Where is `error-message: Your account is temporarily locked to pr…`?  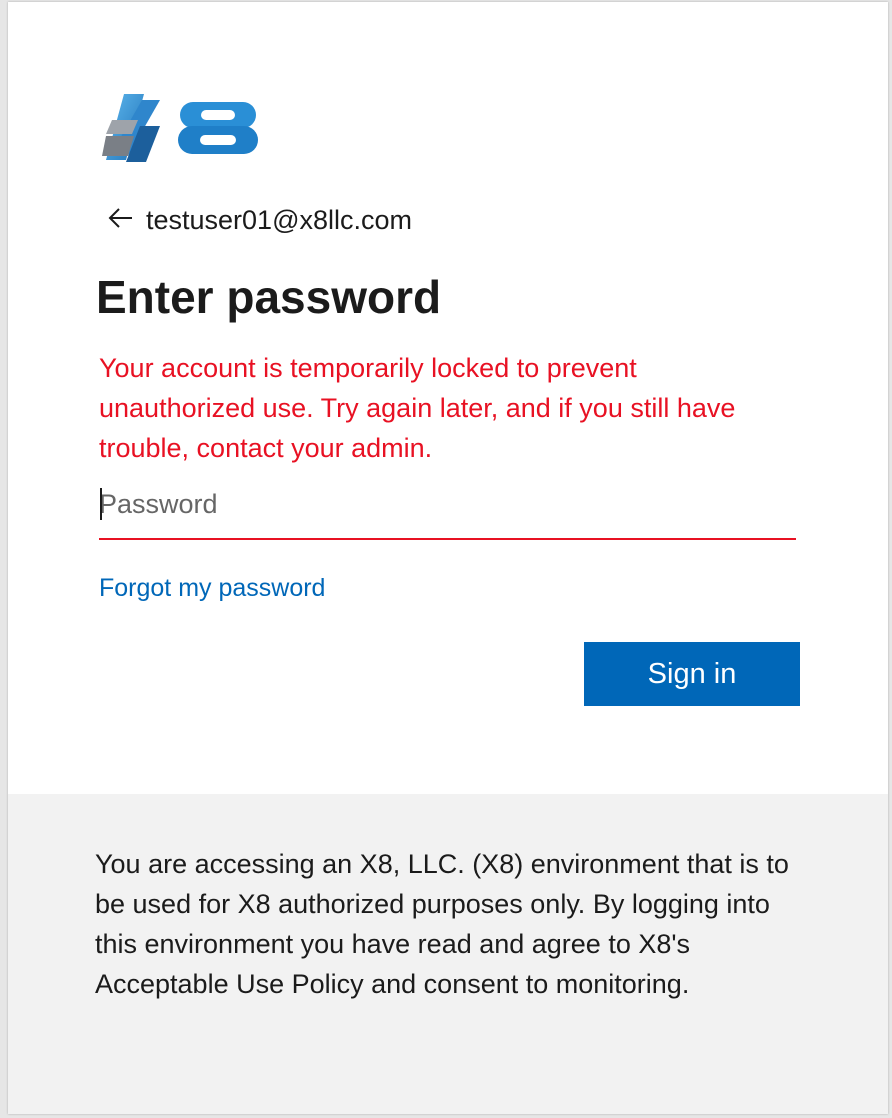 error-message: Your account is temporarily locked to pr… is located at coordinates (417, 408).